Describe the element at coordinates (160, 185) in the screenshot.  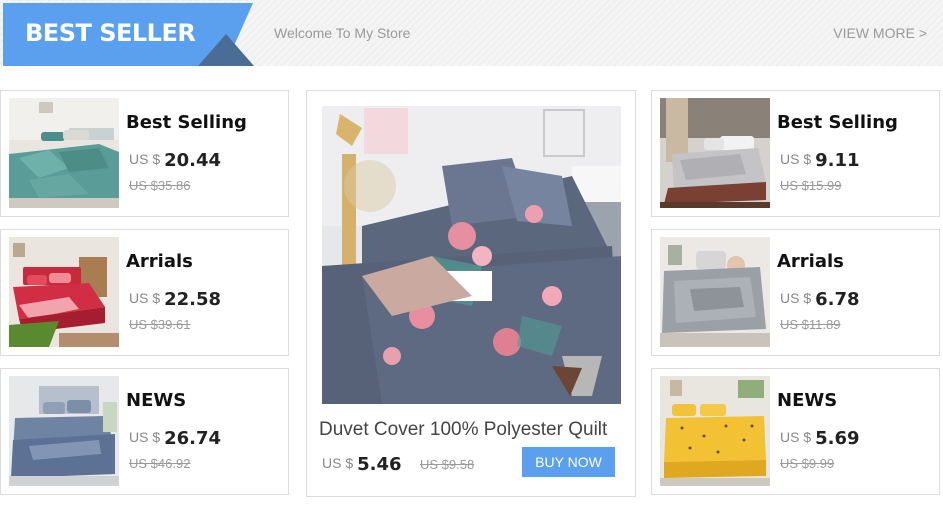
I see `original-price: US $35.86` at that location.